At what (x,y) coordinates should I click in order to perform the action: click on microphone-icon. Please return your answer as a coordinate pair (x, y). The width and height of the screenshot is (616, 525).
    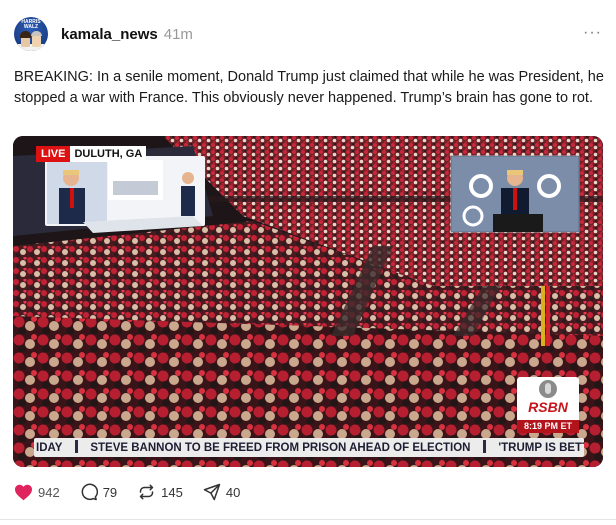
    Looking at the image, I should click on (548, 389).